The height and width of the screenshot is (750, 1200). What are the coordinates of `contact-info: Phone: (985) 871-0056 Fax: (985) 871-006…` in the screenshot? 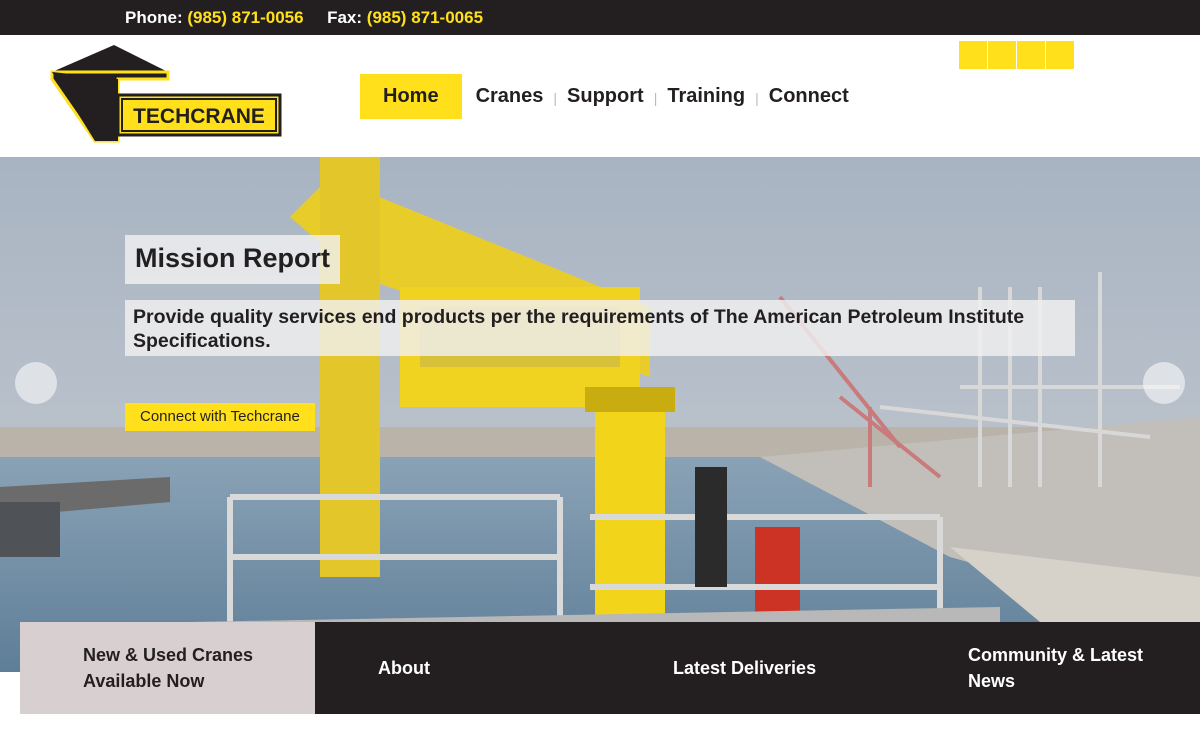 It's located at (304, 18).